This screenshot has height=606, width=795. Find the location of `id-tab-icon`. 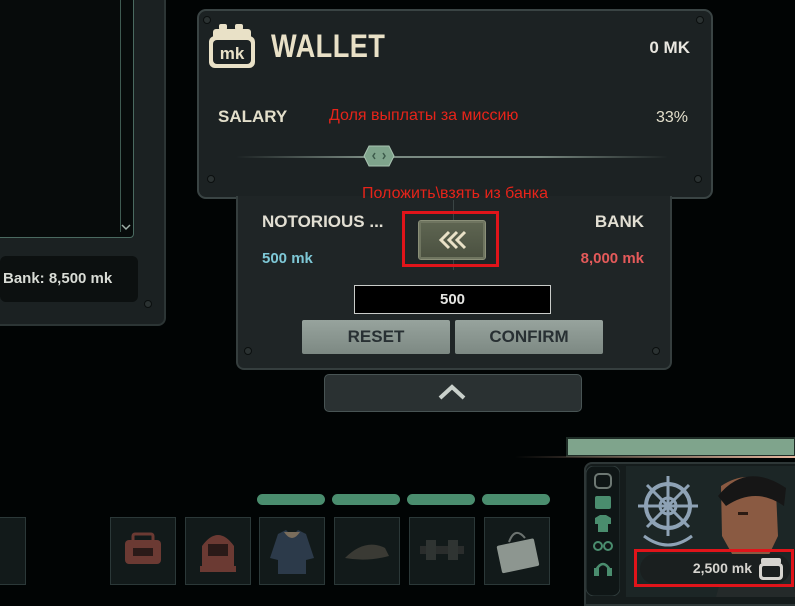

id-tab-icon is located at coordinates (603, 502).